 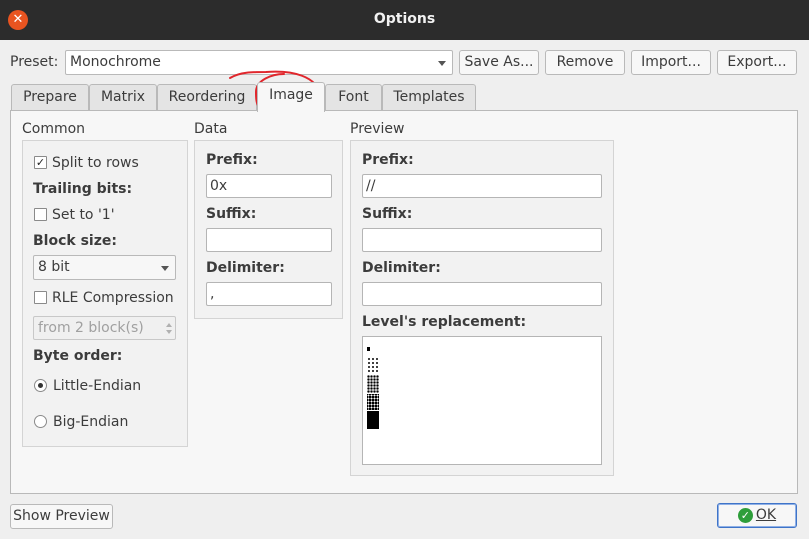 I want to click on remove-button: Remove, so click(x=585, y=62).